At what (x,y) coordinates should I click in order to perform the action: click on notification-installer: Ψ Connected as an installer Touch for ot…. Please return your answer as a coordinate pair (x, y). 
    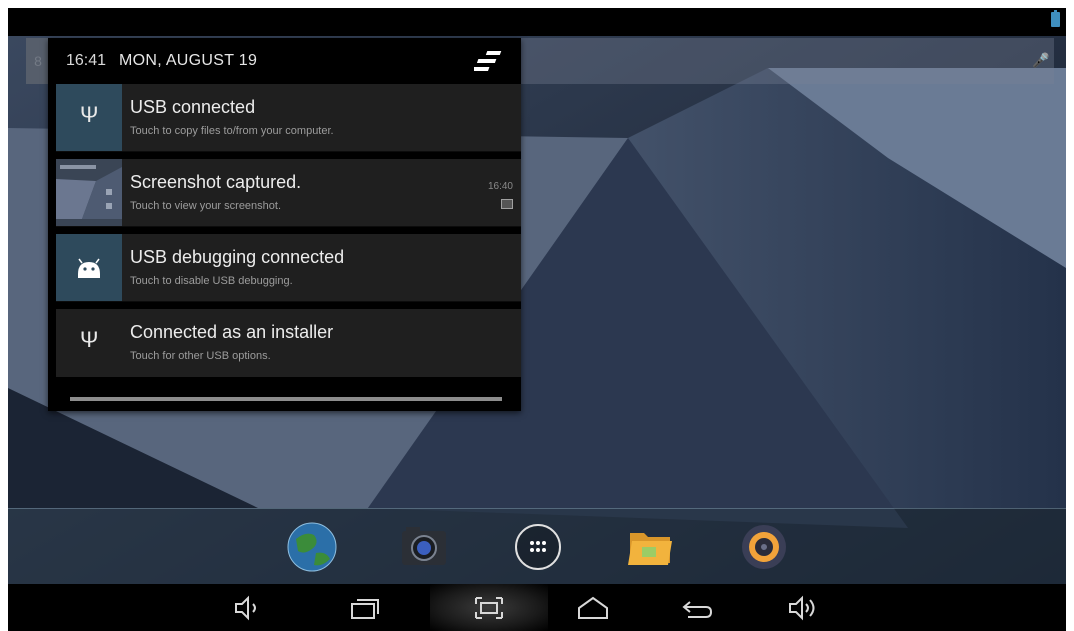
    Looking at the image, I should click on (288, 343).